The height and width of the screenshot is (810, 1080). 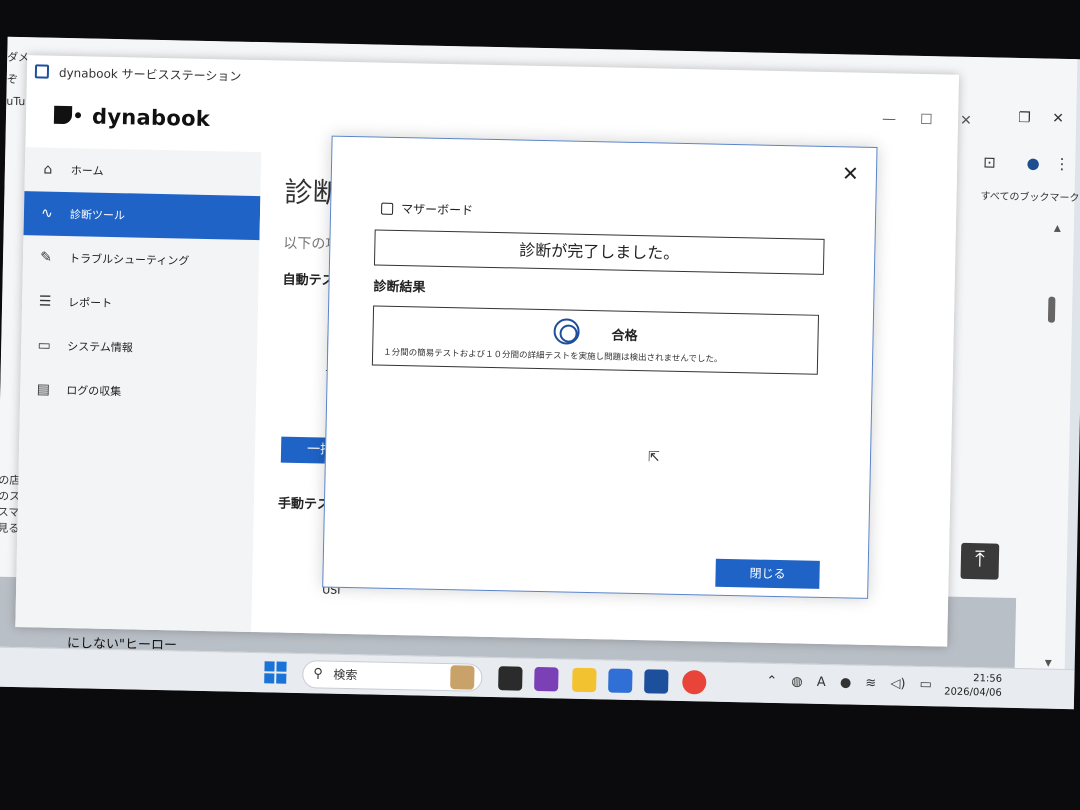 What do you see at coordinates (889, 119) in the screenshot?
I see `minimize-icon: —` at bounding box center [889, 119].